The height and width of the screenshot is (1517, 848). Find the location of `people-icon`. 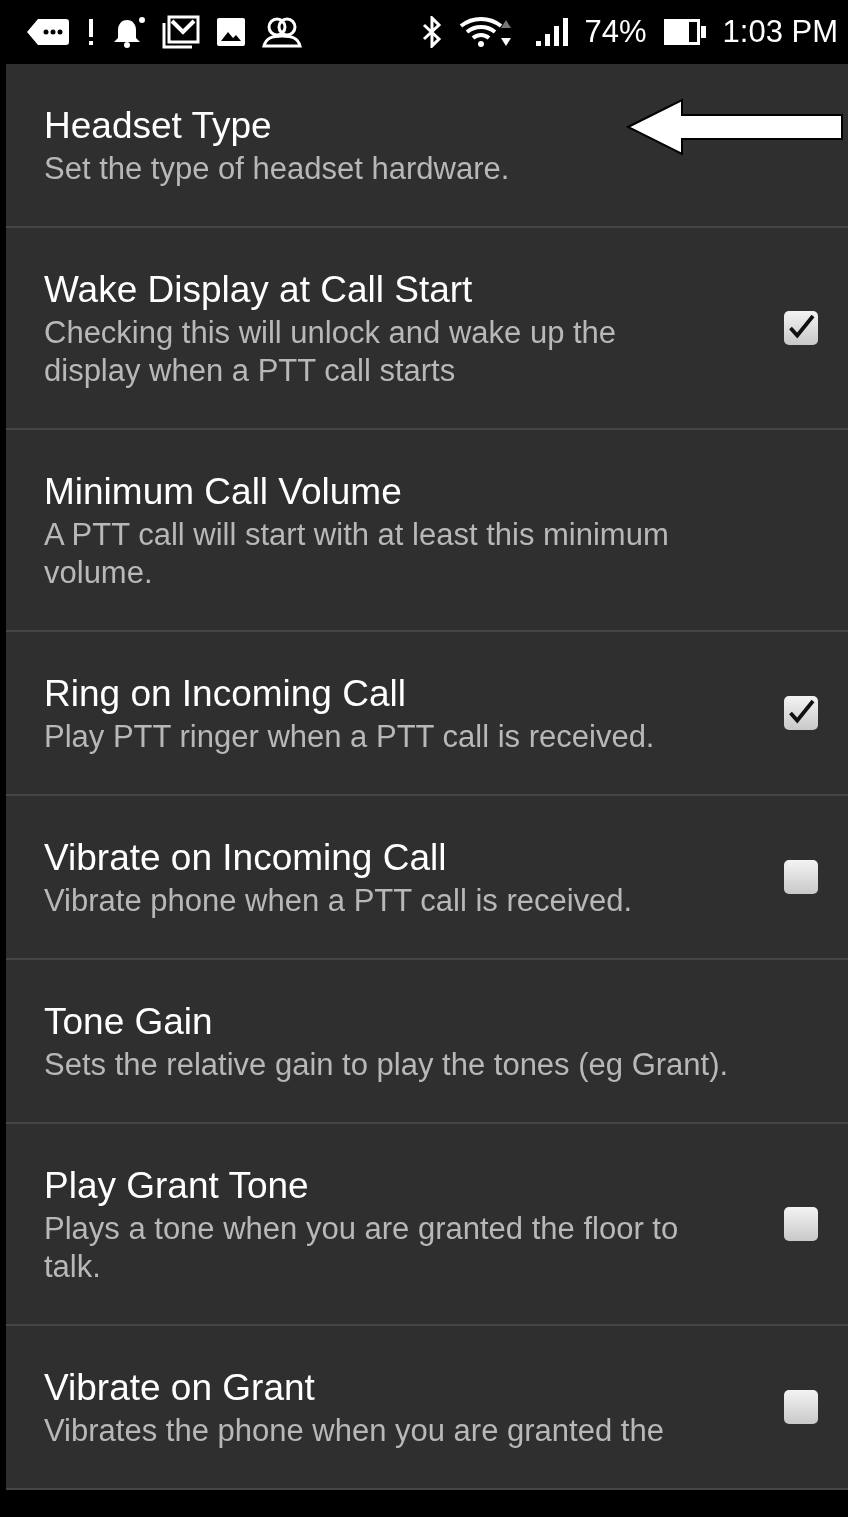

people-icon is located at coordinates (282, 32).